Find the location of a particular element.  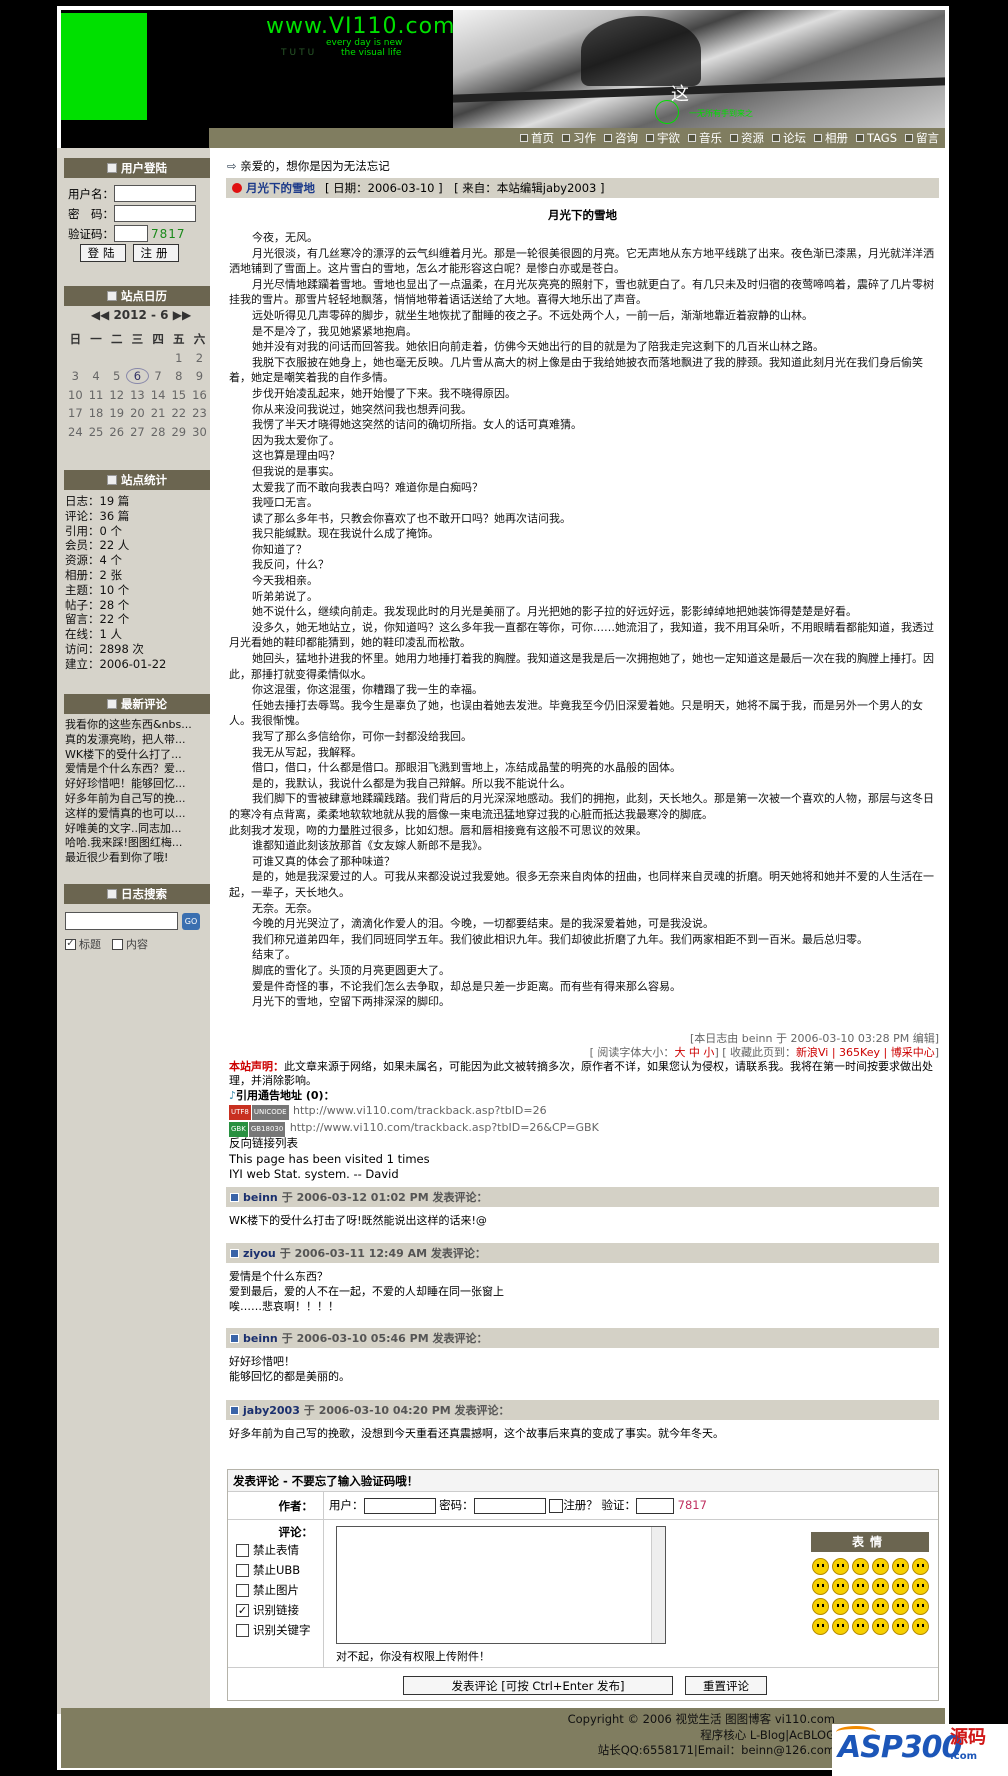

nav-news: 咨询 is located at coordinates (620, 138).